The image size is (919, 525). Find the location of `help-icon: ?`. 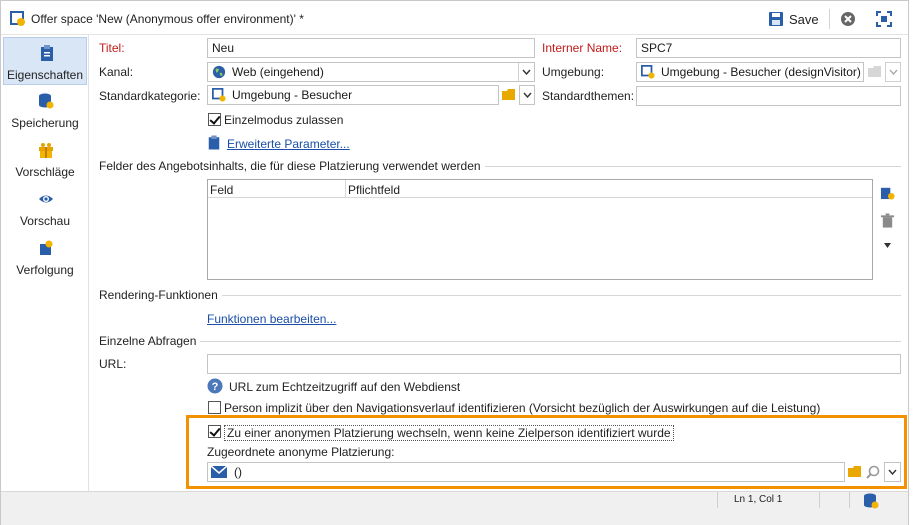

help-icon: ? is located at coordinates (215, 386).